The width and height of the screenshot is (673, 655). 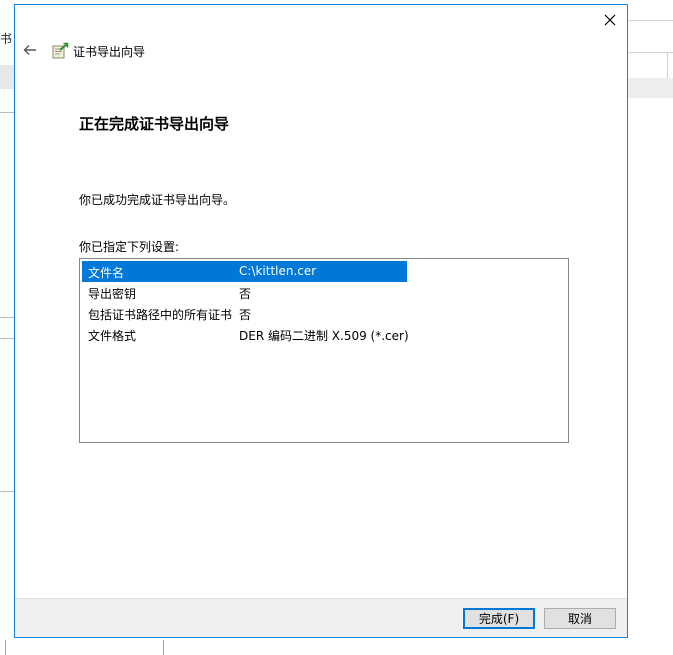 What do you see at coordinates (109, 52) in the screenshot?
I see `wizard-title: 证书导出向导` at bounding box center [109, 52].